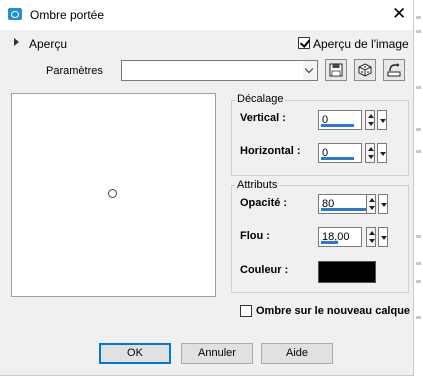 Image resolution: width=423 pixels, height=377 pixels. What do you see at coordinates (135, 353) in the screenshot?
I see `ok-button: OK` at bounding box center [135, 353].